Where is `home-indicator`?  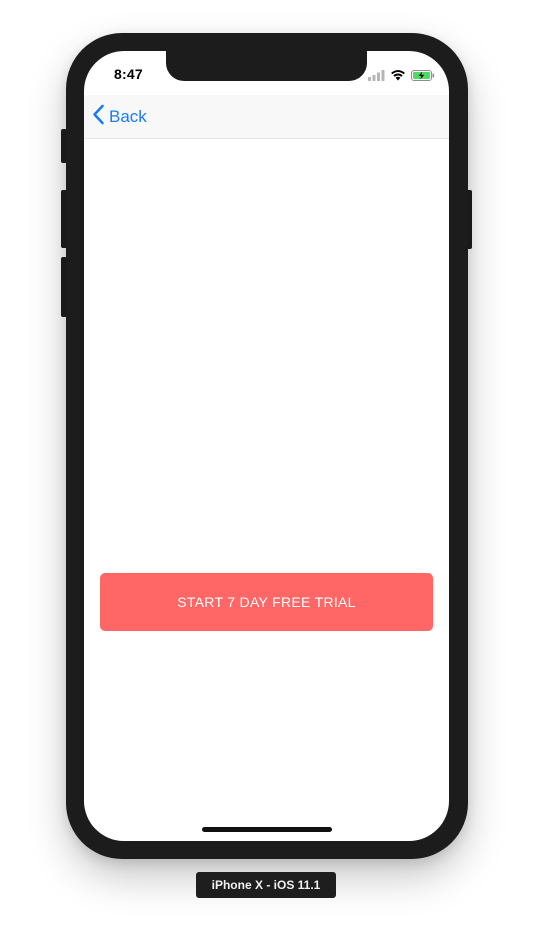
home-indicator is located at coordinates (267, 829).